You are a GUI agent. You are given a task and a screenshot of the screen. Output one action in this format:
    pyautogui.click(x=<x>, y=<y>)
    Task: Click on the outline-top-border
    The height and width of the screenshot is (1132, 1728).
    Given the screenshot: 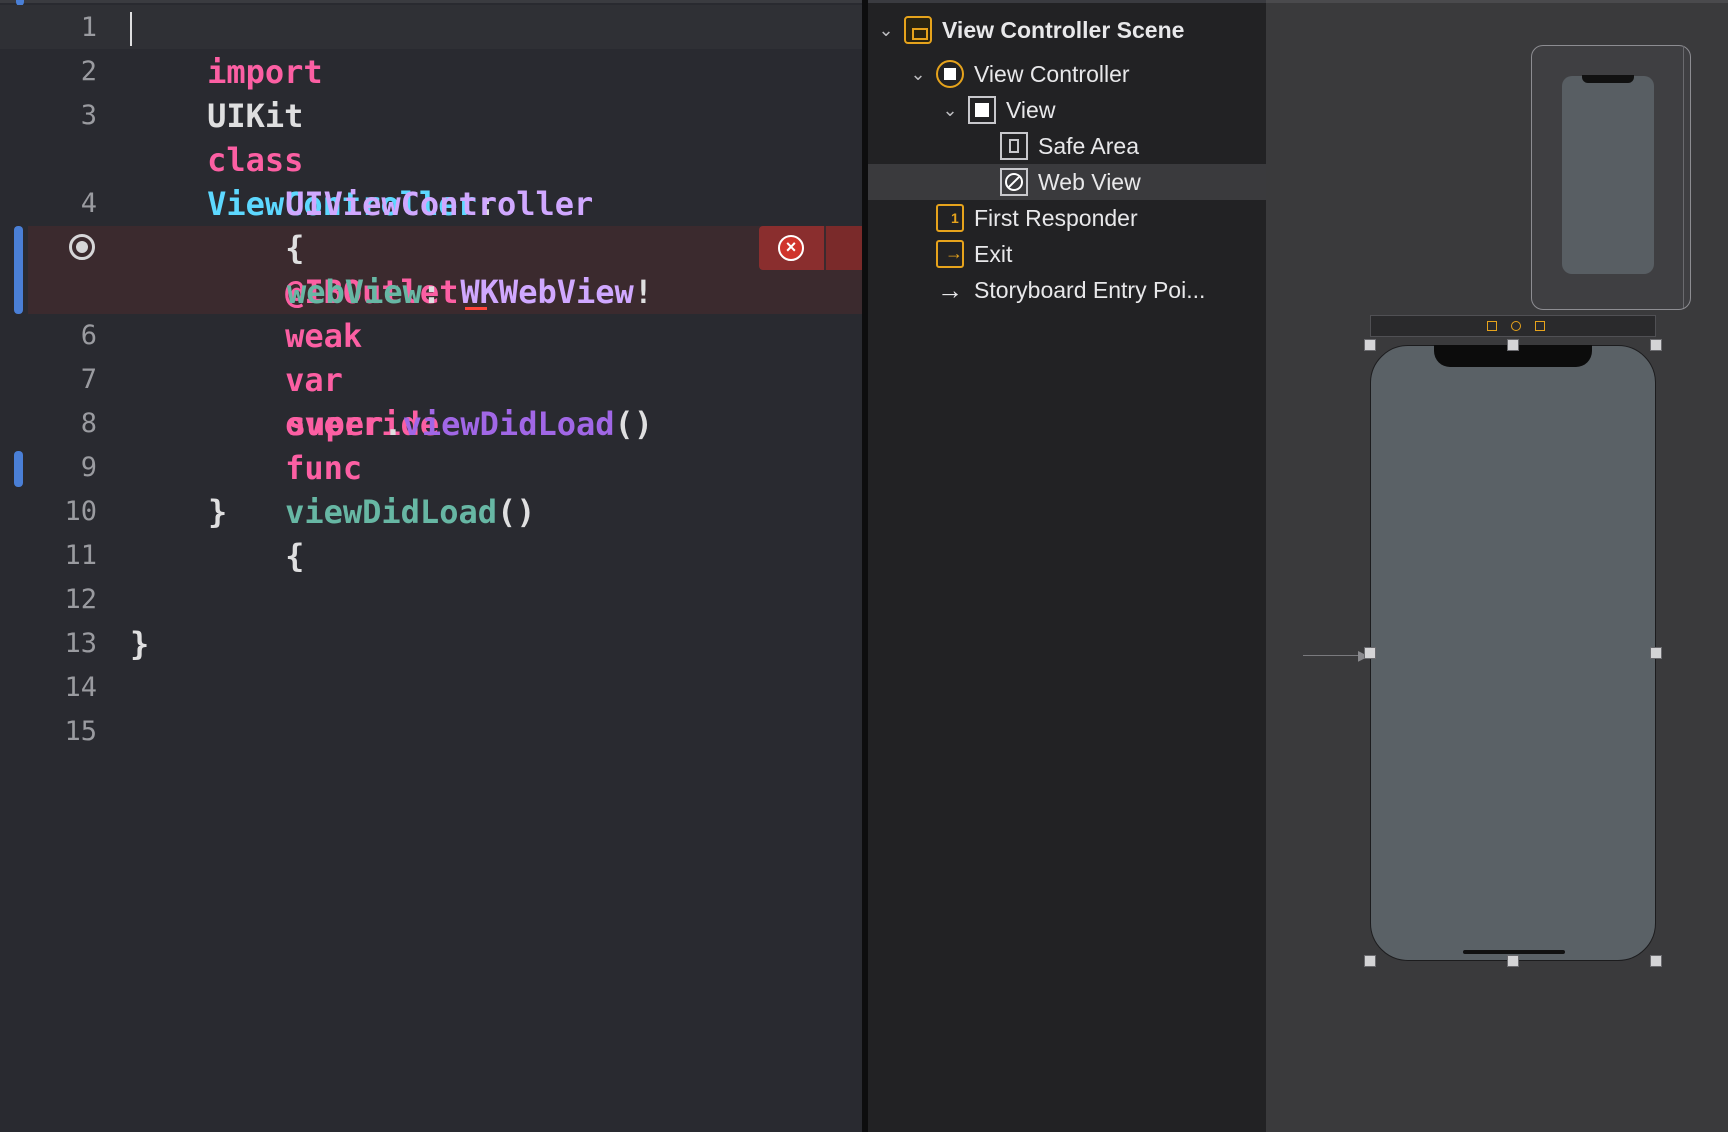 What is the action you would take?
    pyautogui.click(x=1067, y=1)
    